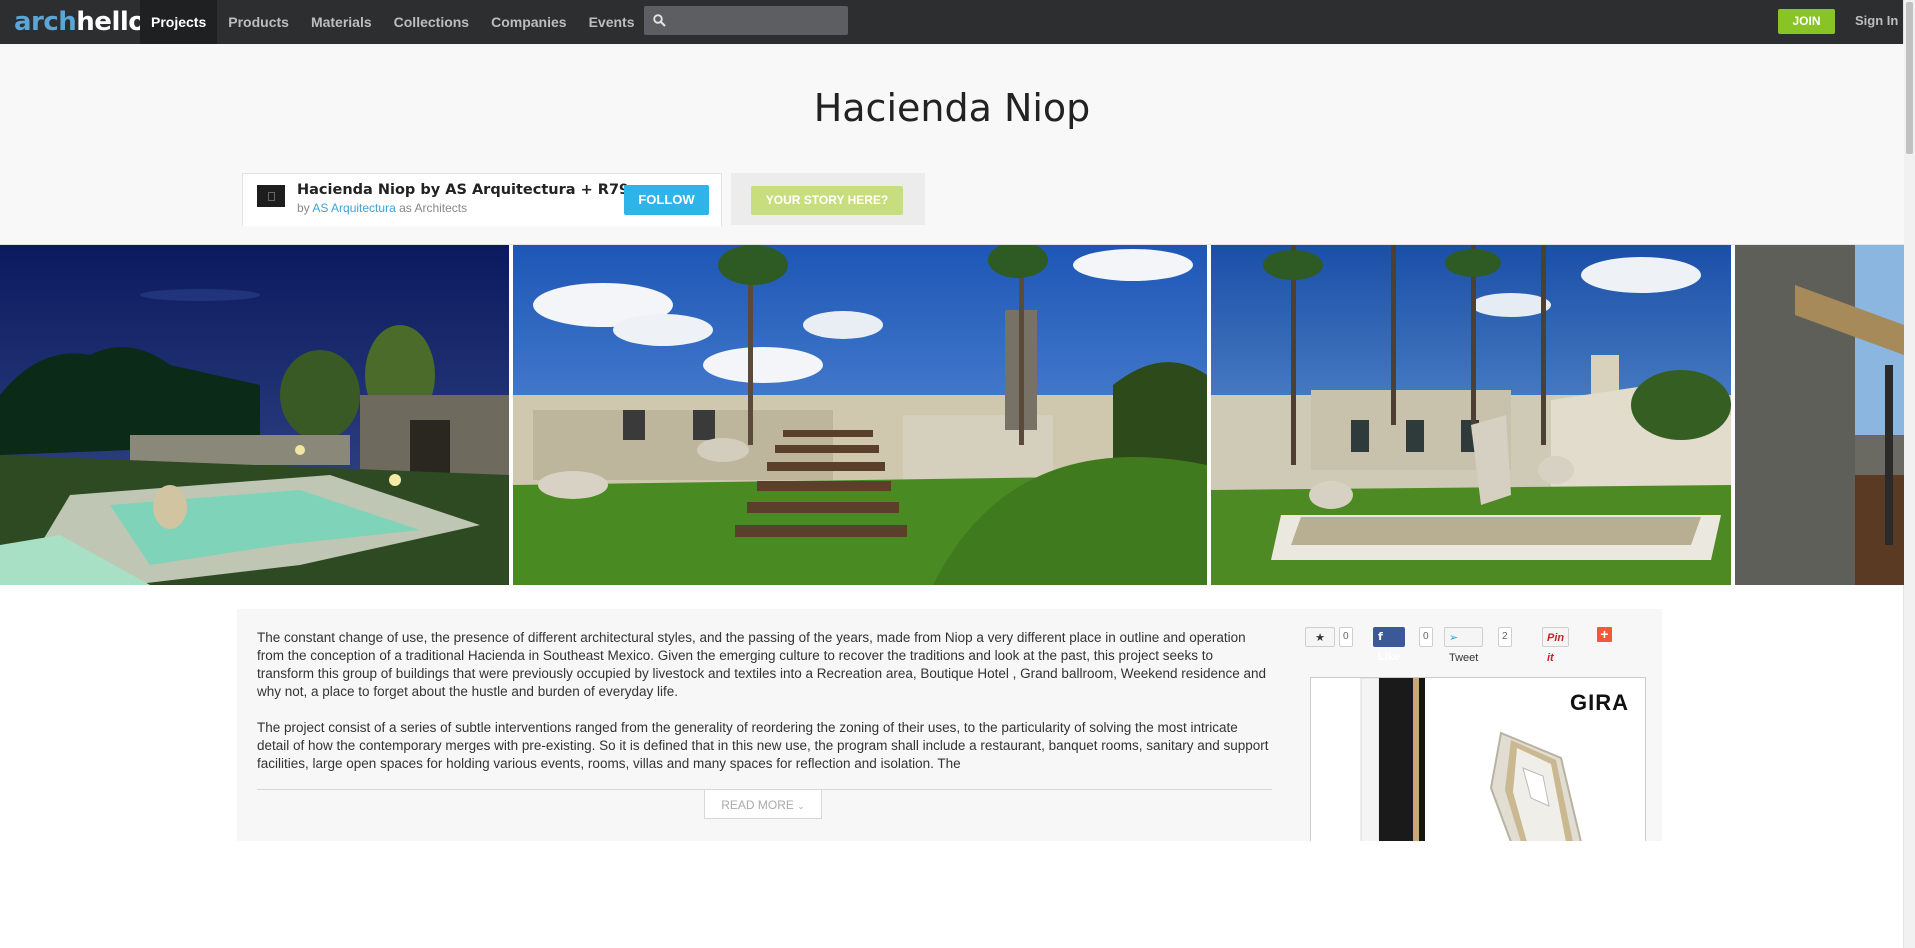 The height and width of the screenshot is (948, 1915). Describe the element at coordinates (433, 208) in the screenshot. I see `byline-role: as Architects` at that location.